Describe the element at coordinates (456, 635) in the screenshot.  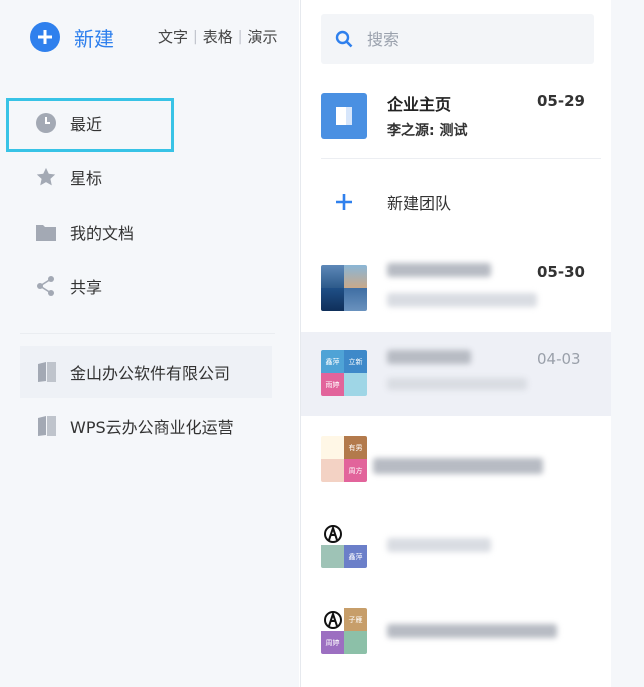
I see `chat-list-item: 子雁 周婷` at that location.